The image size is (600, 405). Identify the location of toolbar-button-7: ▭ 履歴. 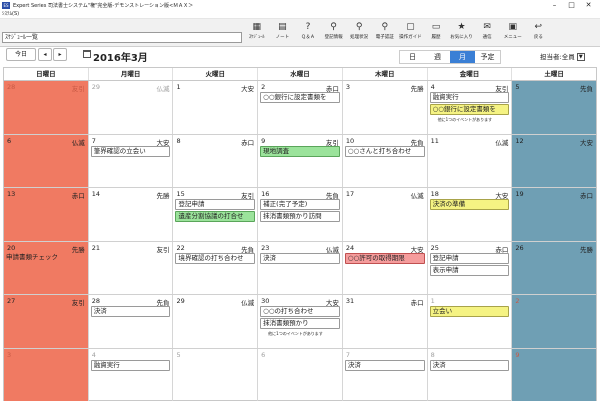
(436, 33).